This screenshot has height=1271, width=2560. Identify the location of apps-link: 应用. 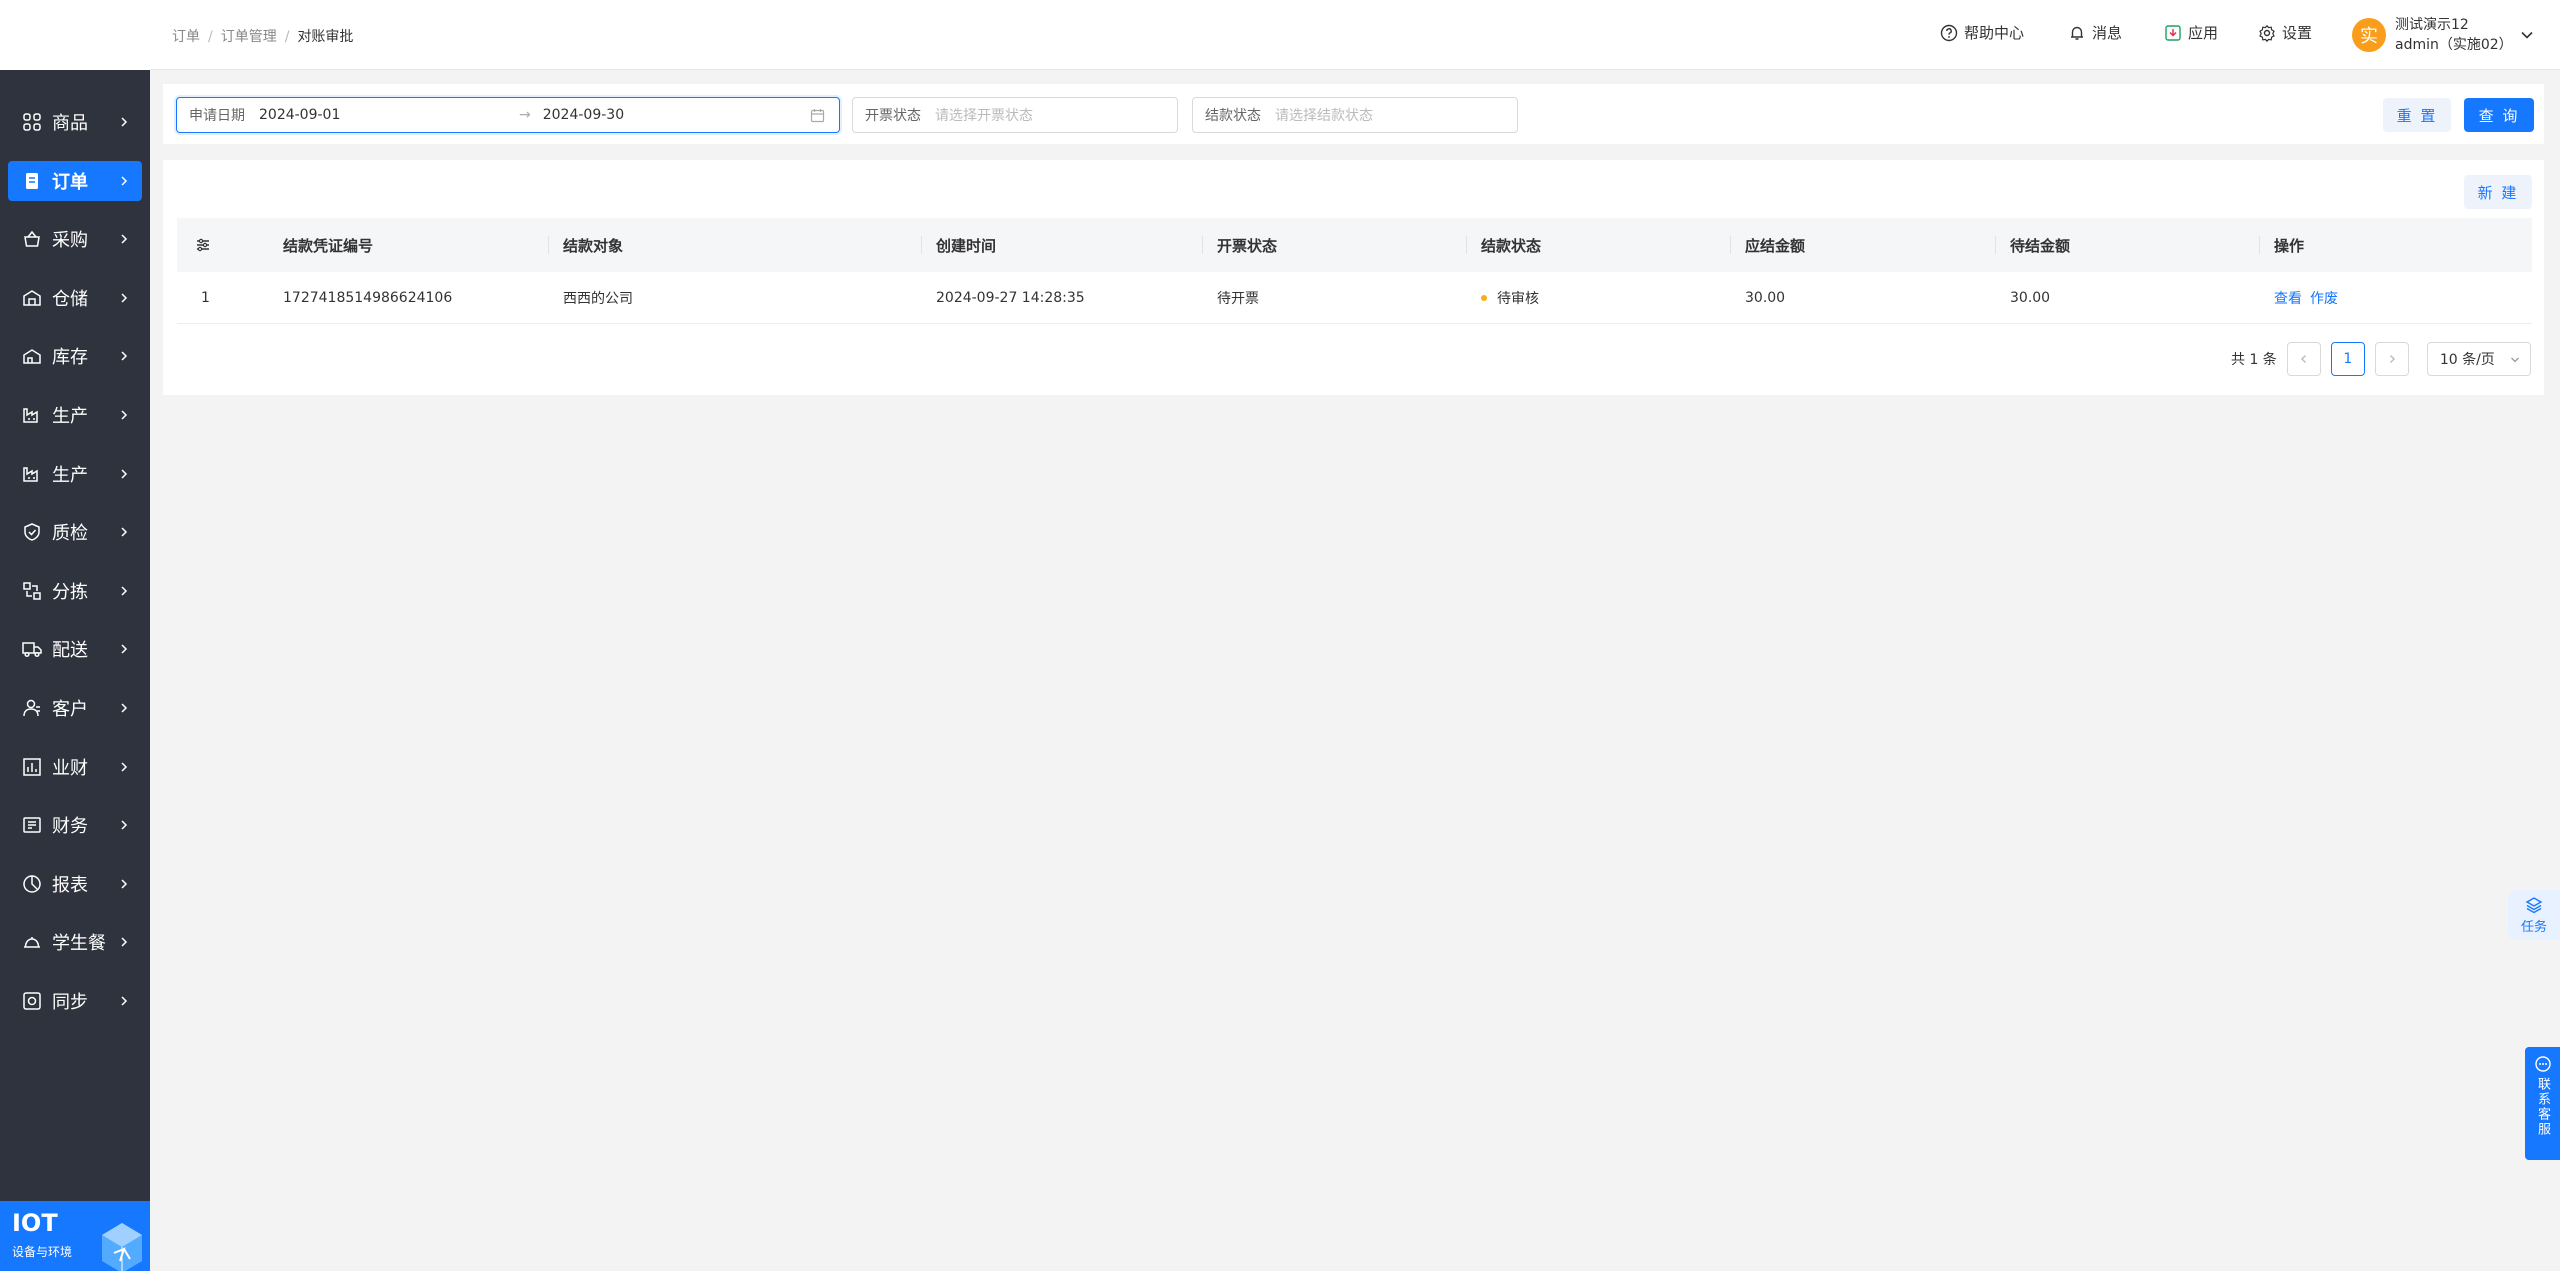
(2191, 32).